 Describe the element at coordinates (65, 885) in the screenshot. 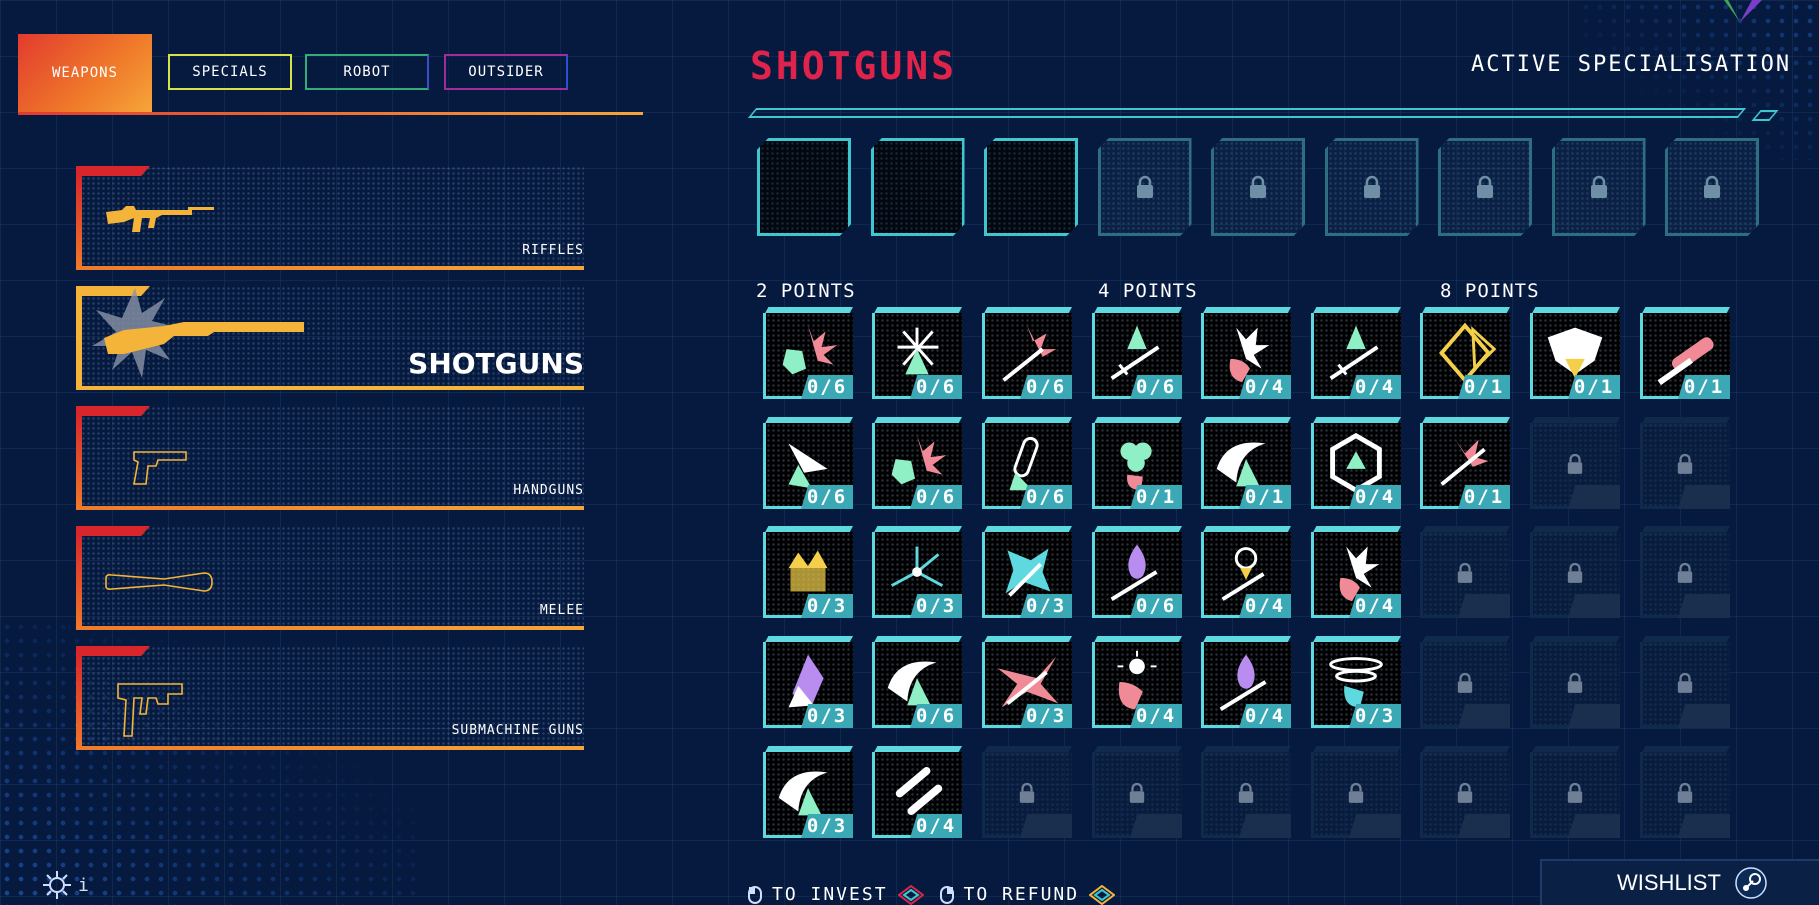

I see `settings-button: i` at that location.